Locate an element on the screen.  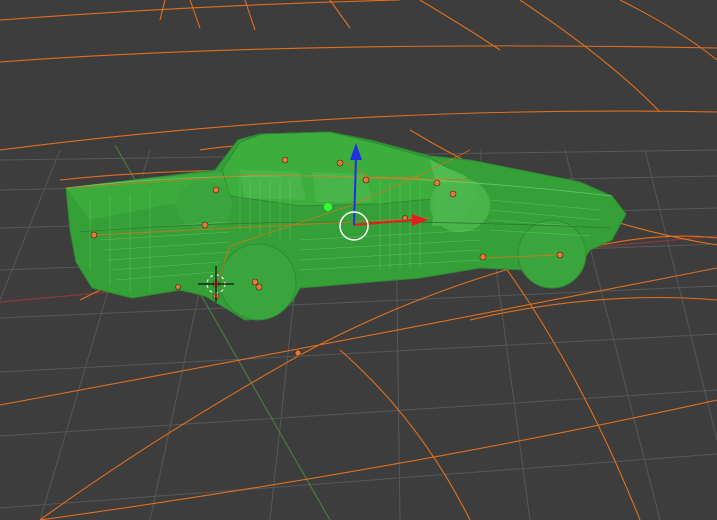
object-origin is located at coordinates (328, 207).